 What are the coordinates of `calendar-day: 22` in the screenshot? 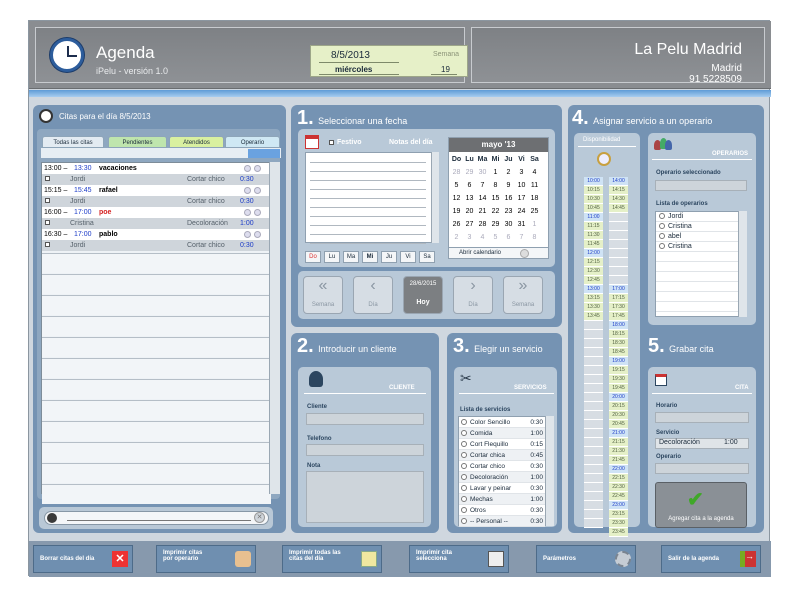 It's located at (495, 211).